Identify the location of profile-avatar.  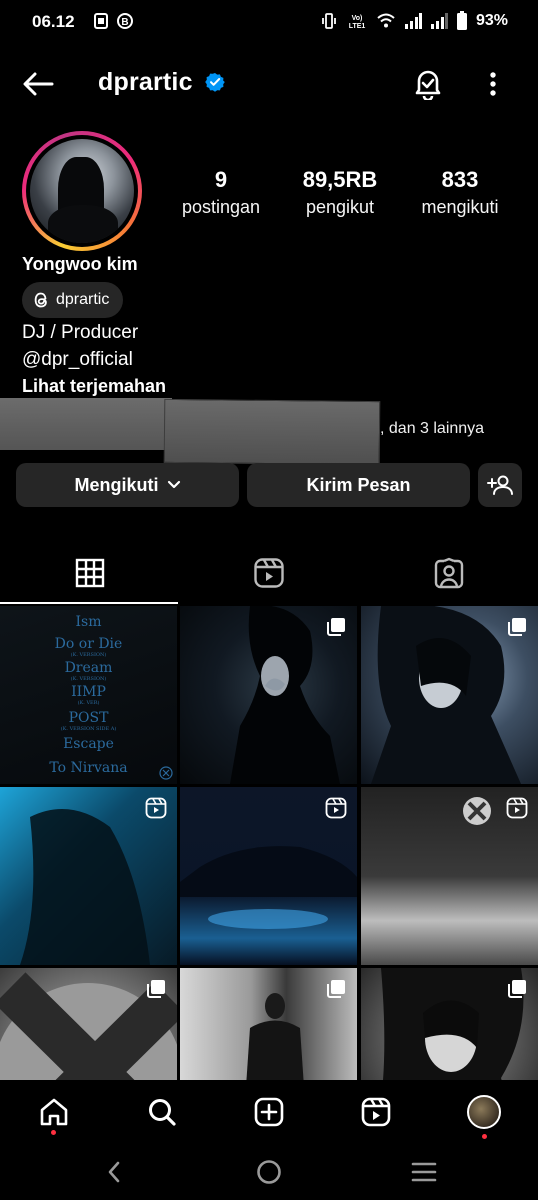
(484, 1112).